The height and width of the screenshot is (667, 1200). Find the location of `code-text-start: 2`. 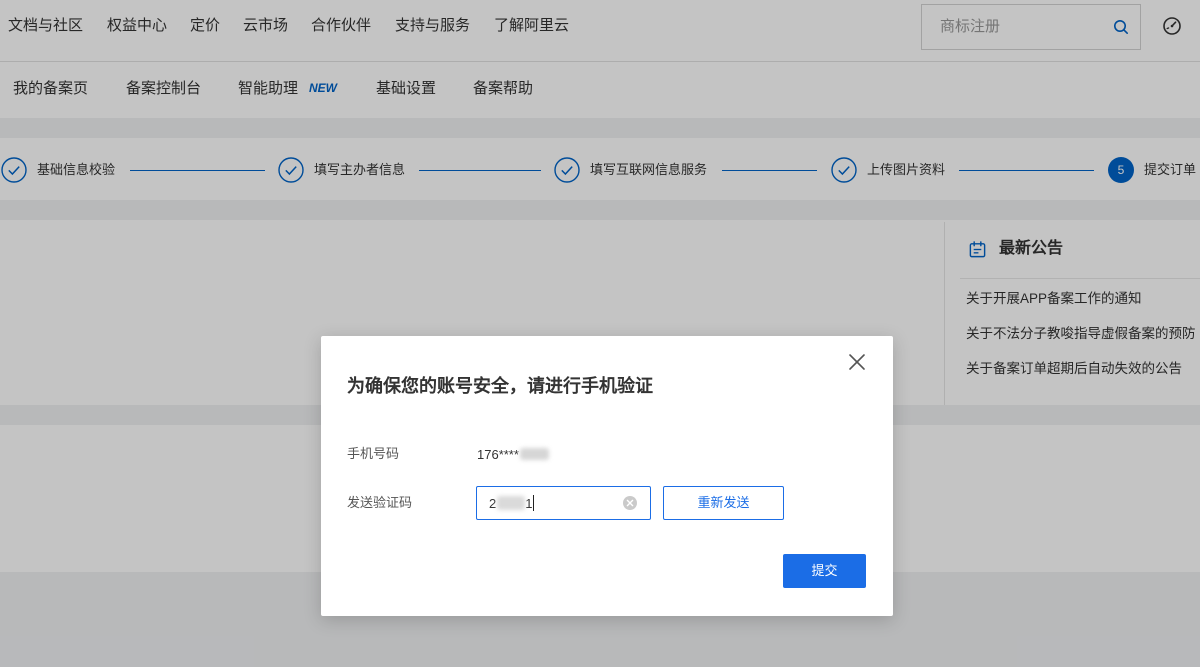

code-text-start: 2 is located at coordinates (493, 503).